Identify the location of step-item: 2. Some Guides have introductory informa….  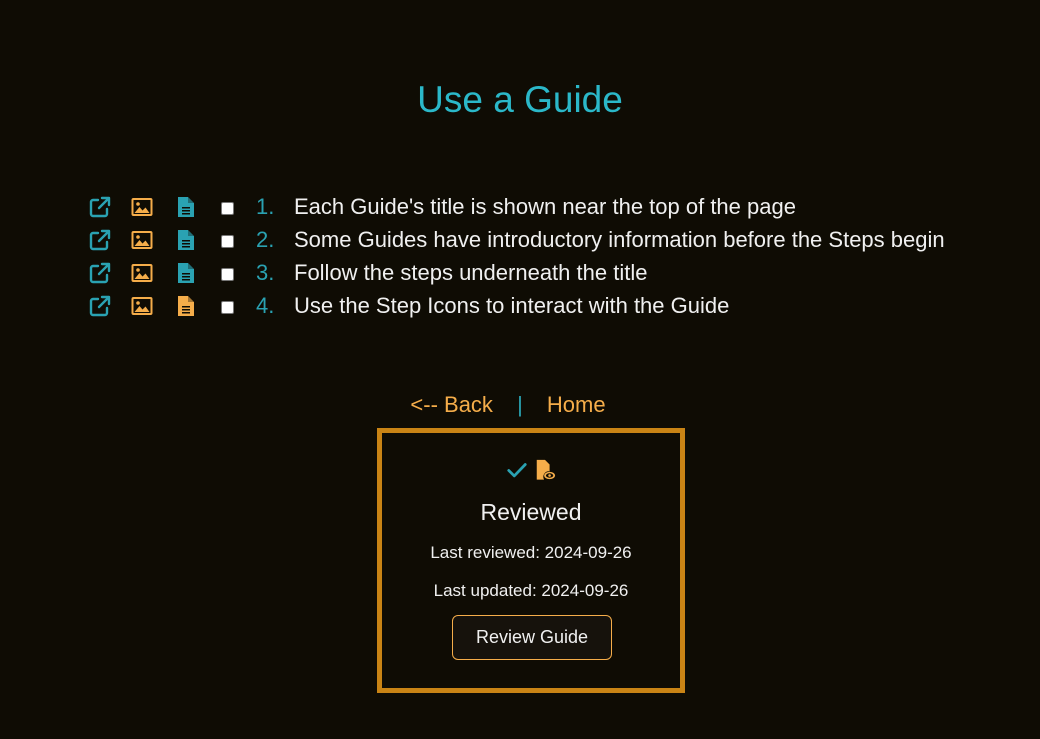
(548, 239).